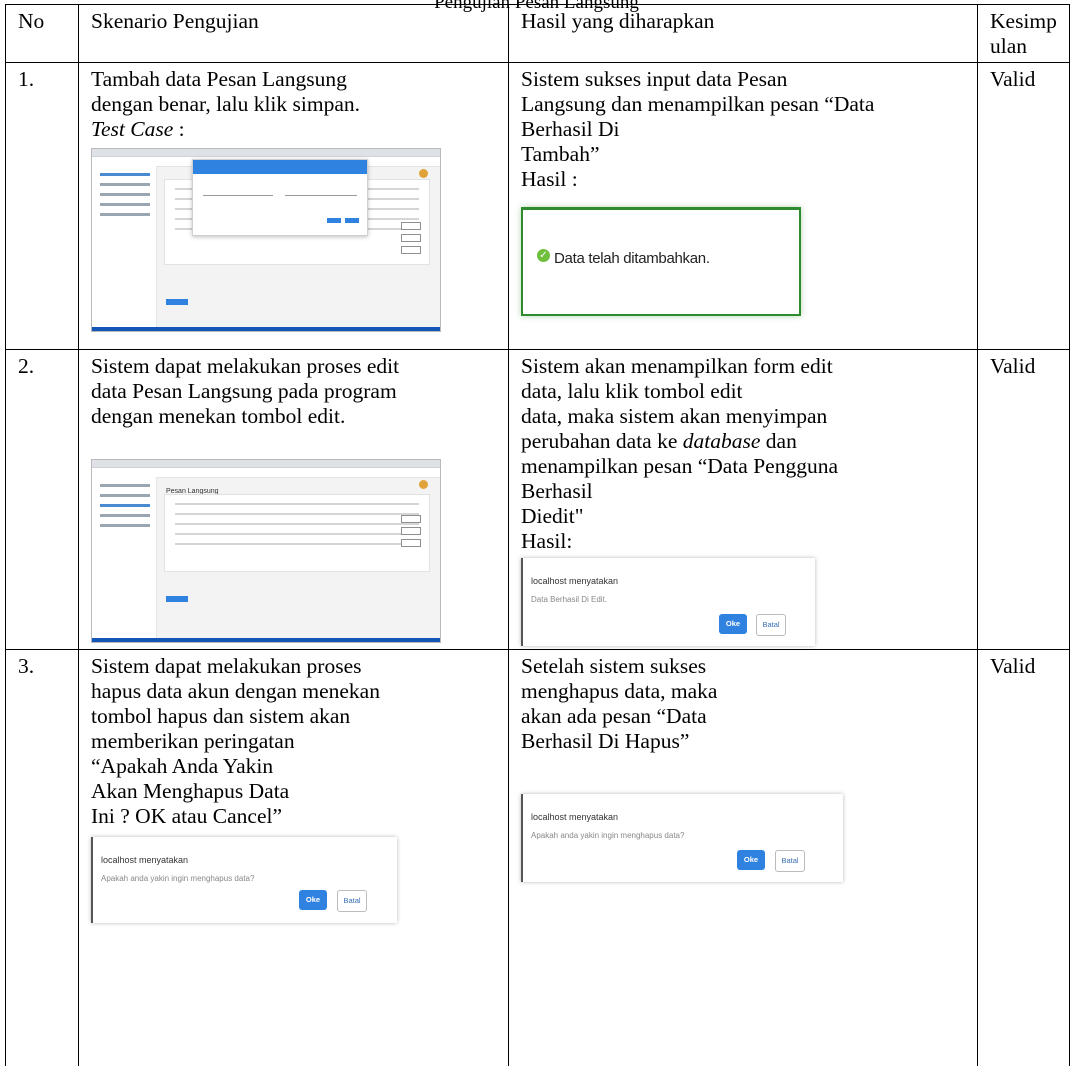 The width and height of the screenshot is (1073, 1066). Describe the element at coordinates (293, 33) in the screenshot. I see `header-skenario: Skenario Pengujian` at that location.